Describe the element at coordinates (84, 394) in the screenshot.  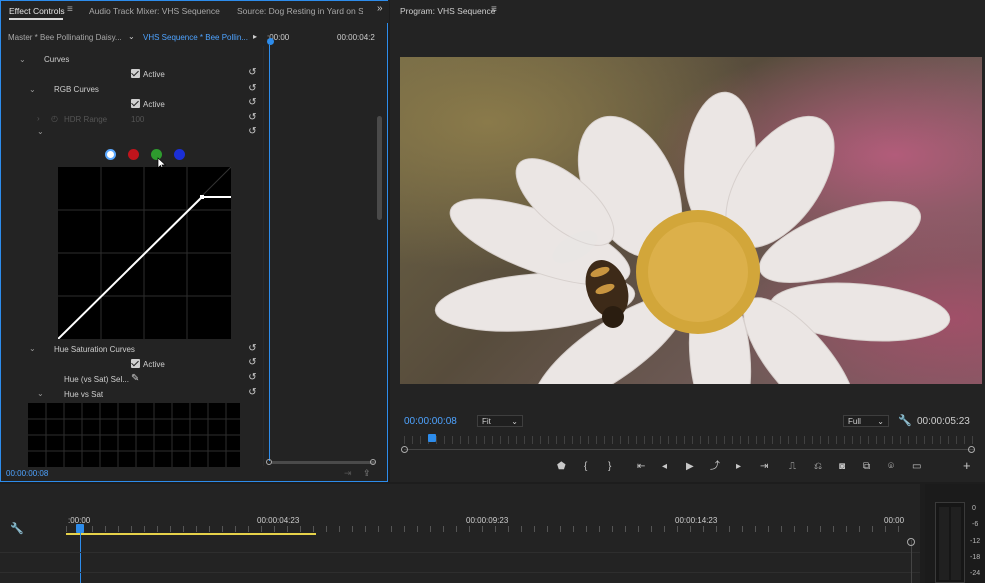
I see `hue-vs-sat-label: Hue vs Sat` at that location.